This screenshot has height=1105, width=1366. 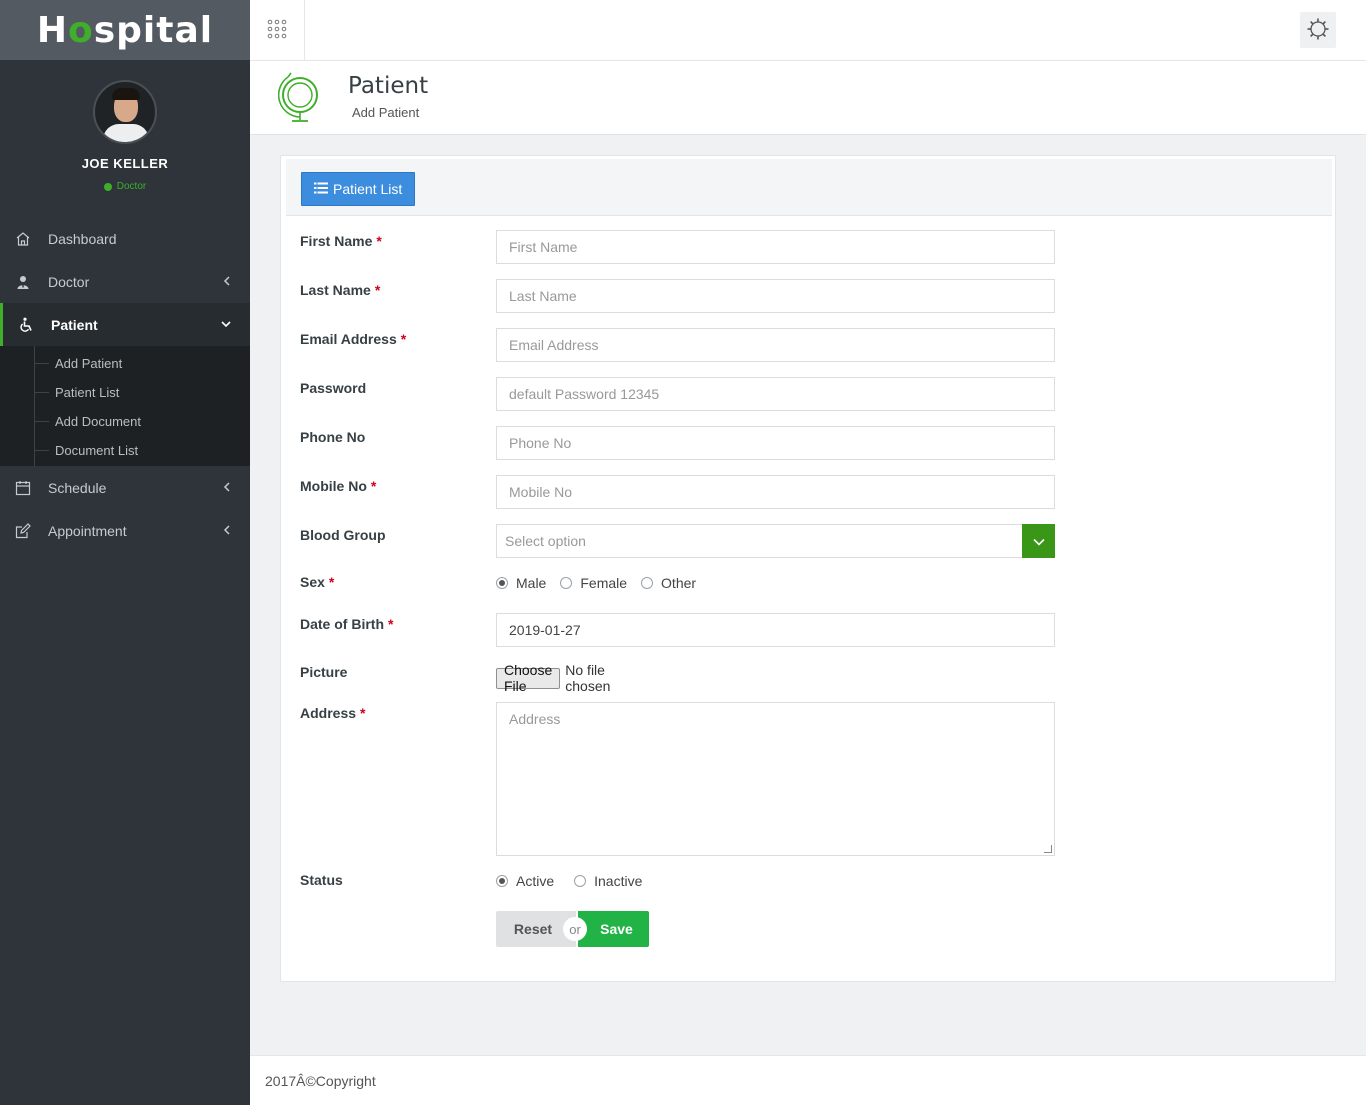 I want to click on user-profile: JOE KELLER Doctor, so click(x=125, y=143).